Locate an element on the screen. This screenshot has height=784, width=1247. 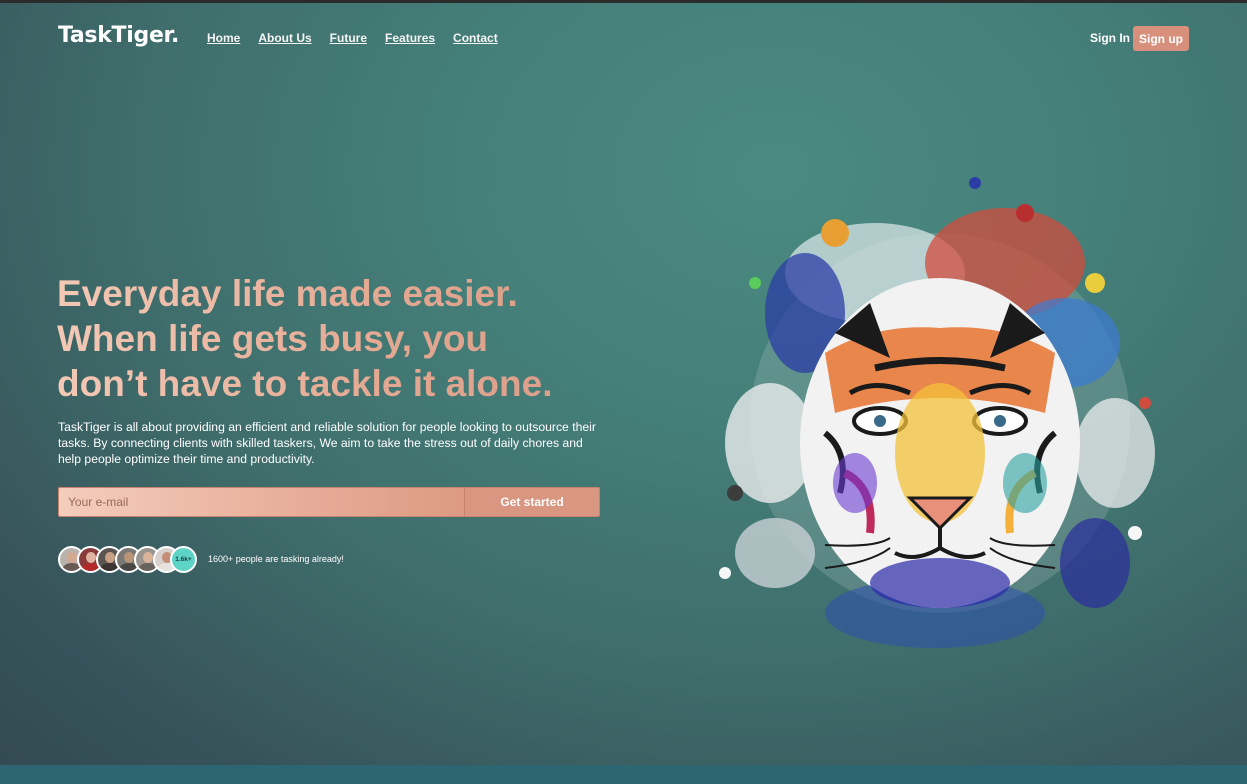
next-section-edge is located at coordinates (623, 774).